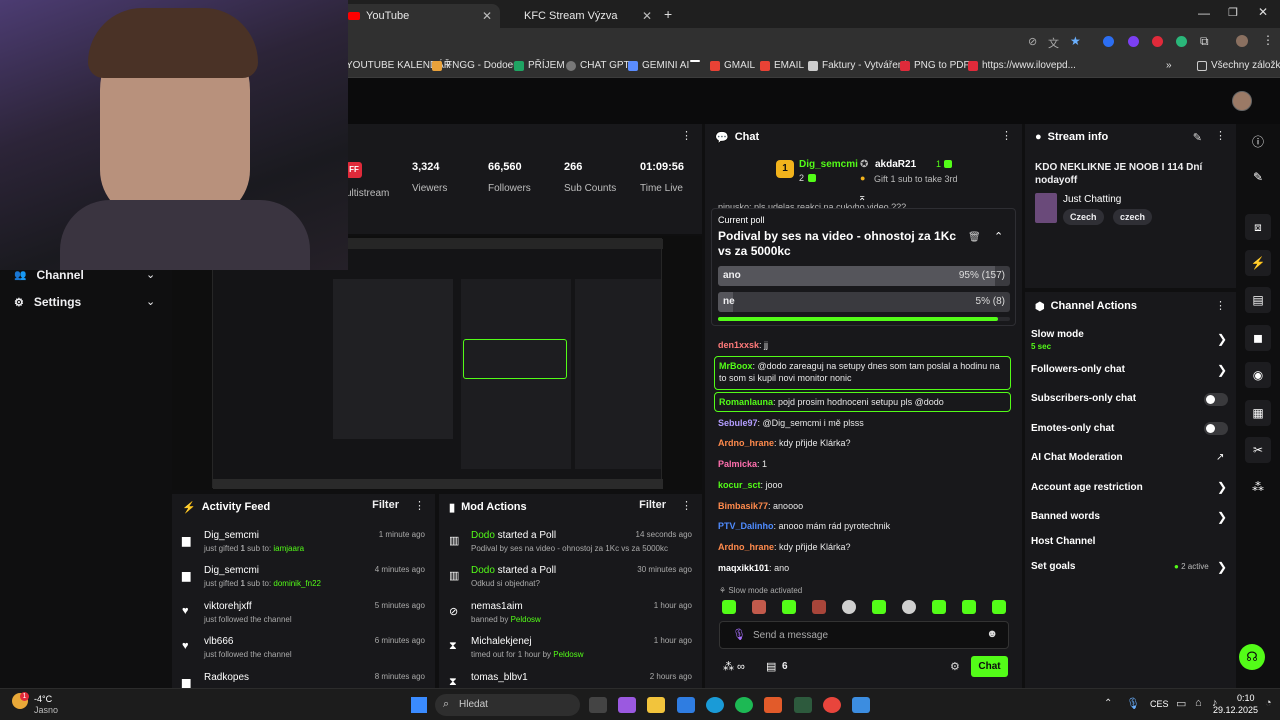  I want to click on list-item: ▆ Radkopes 8 minutes ago, so click(303, 679).